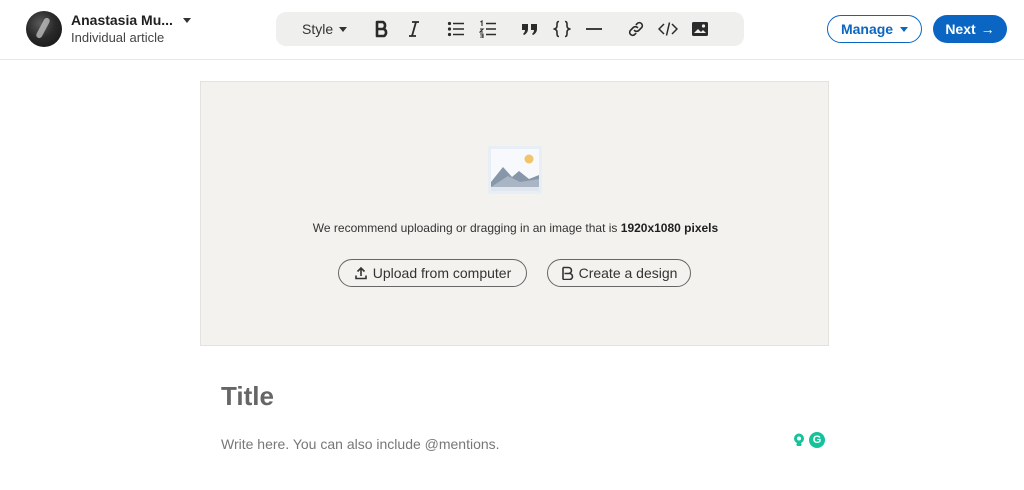 The width and height of the screenshot is (1024, 490). I want to click on insert-image-button, so click(700, 29).